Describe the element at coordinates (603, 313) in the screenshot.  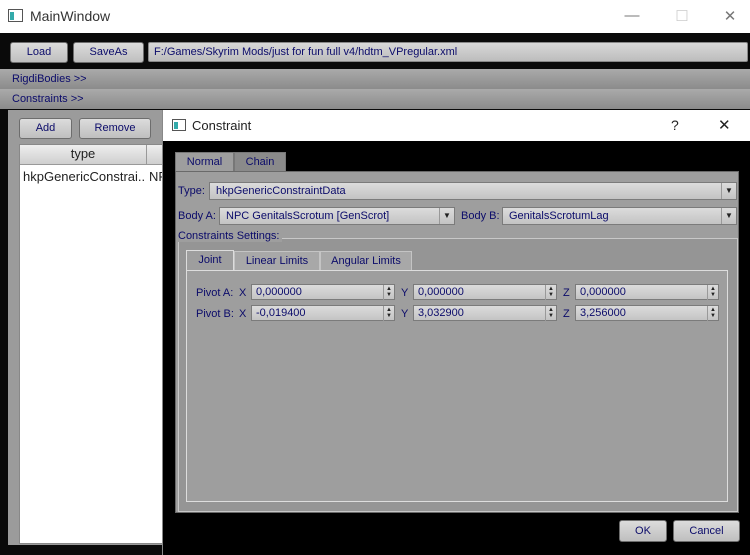
I see `pivot-b-z-value: 3,256000` at that location.